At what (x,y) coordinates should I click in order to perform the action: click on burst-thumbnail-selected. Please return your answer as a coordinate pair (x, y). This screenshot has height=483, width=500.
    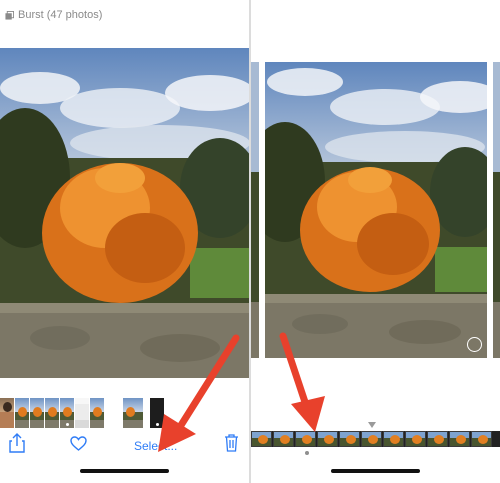
    Looking at the image, I should click on (133, 413).